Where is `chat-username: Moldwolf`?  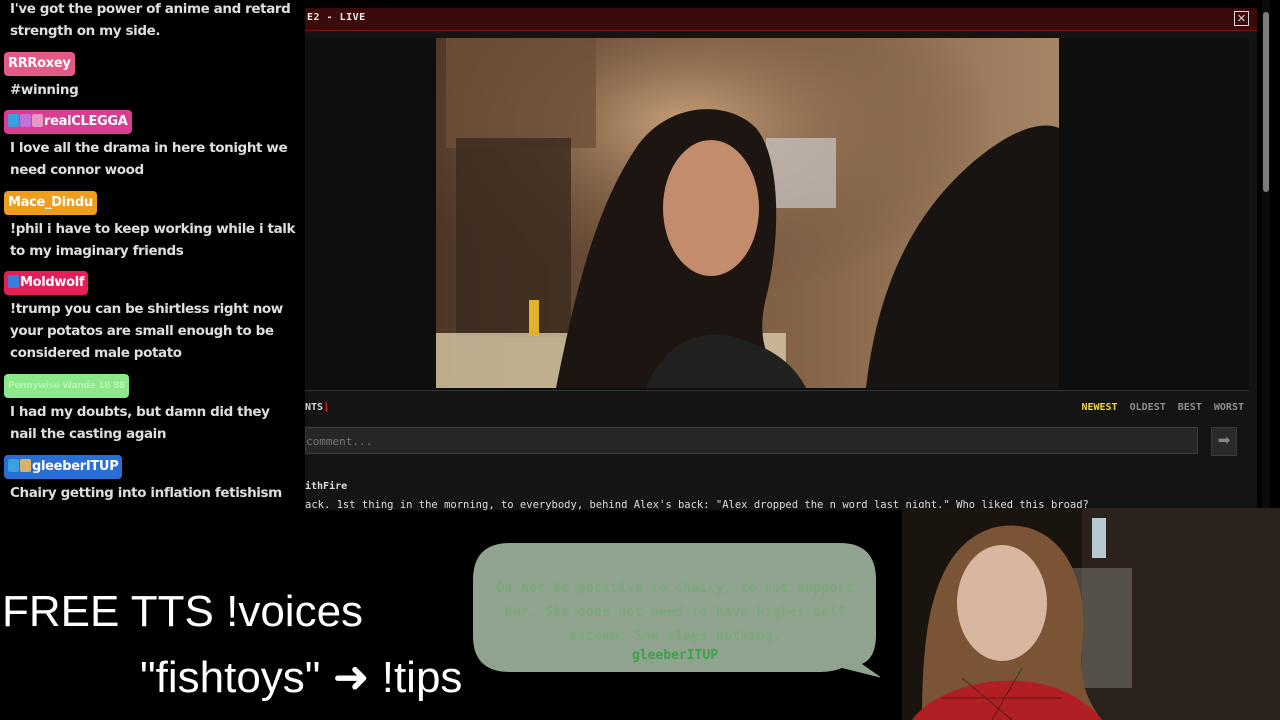 chat-username: Moldwolf is located at coordinates (52, 282).